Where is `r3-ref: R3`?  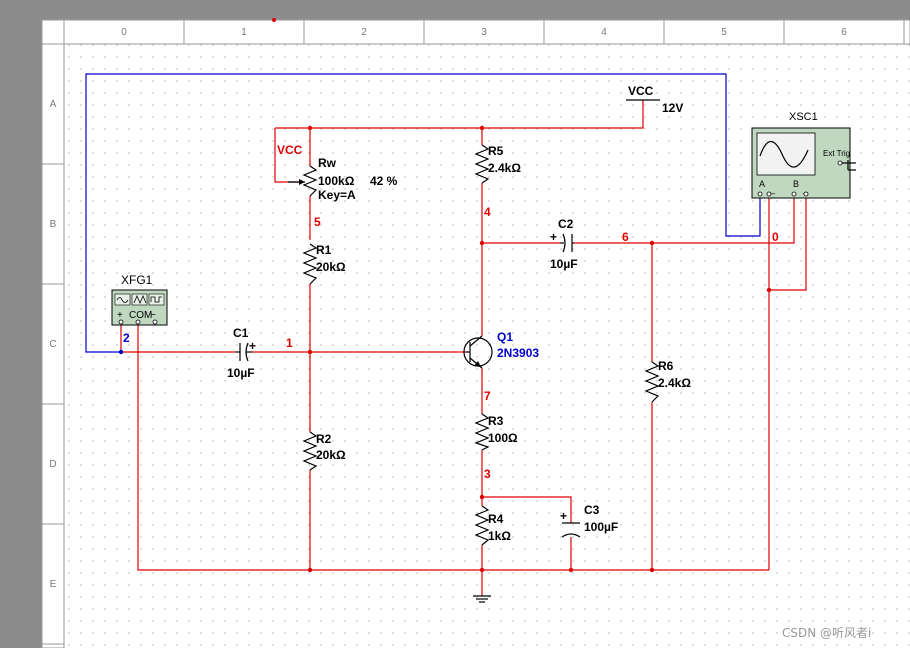 r3-ref: R3 is located at coordinates (496, 421).